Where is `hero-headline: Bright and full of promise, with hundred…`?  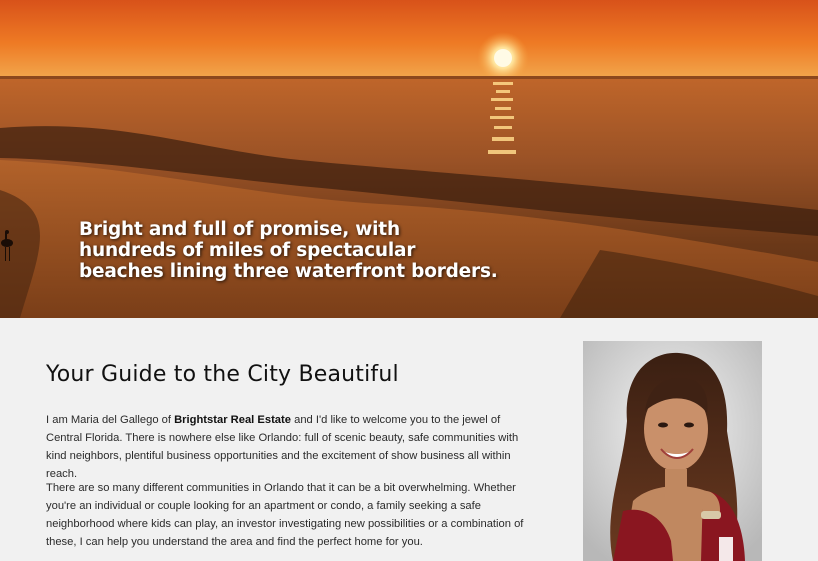
hero-headline: Bright and full of promise, with hundred… is located at coordinates (309, 250).